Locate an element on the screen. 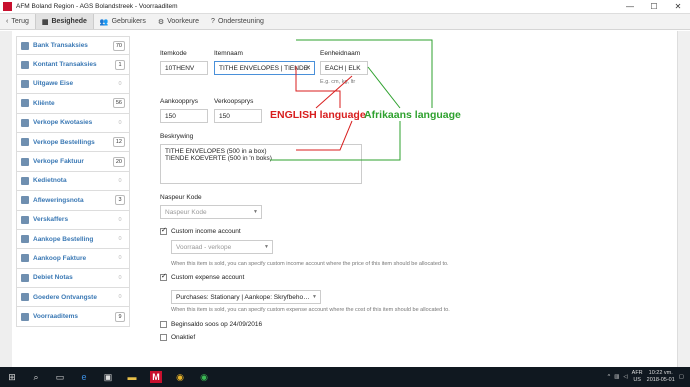 The image size is (690, 387). store-icon: ▣ is located at coordinates (108, 377).